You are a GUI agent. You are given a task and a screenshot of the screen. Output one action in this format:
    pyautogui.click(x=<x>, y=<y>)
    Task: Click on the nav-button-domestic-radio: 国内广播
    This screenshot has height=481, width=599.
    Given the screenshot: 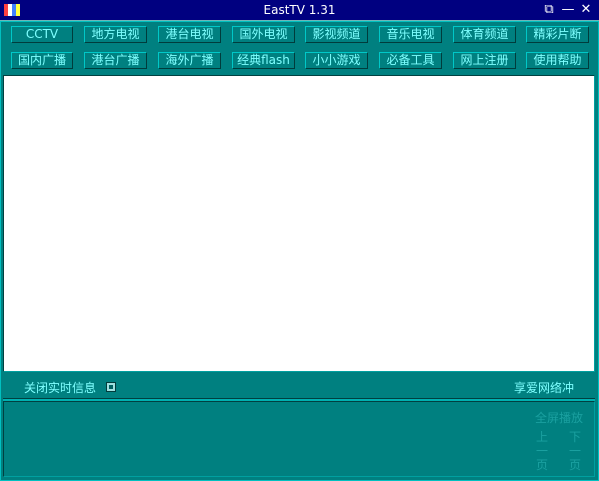 What is the action you would take?
    pyautogui.click(x=42, y=60)
    